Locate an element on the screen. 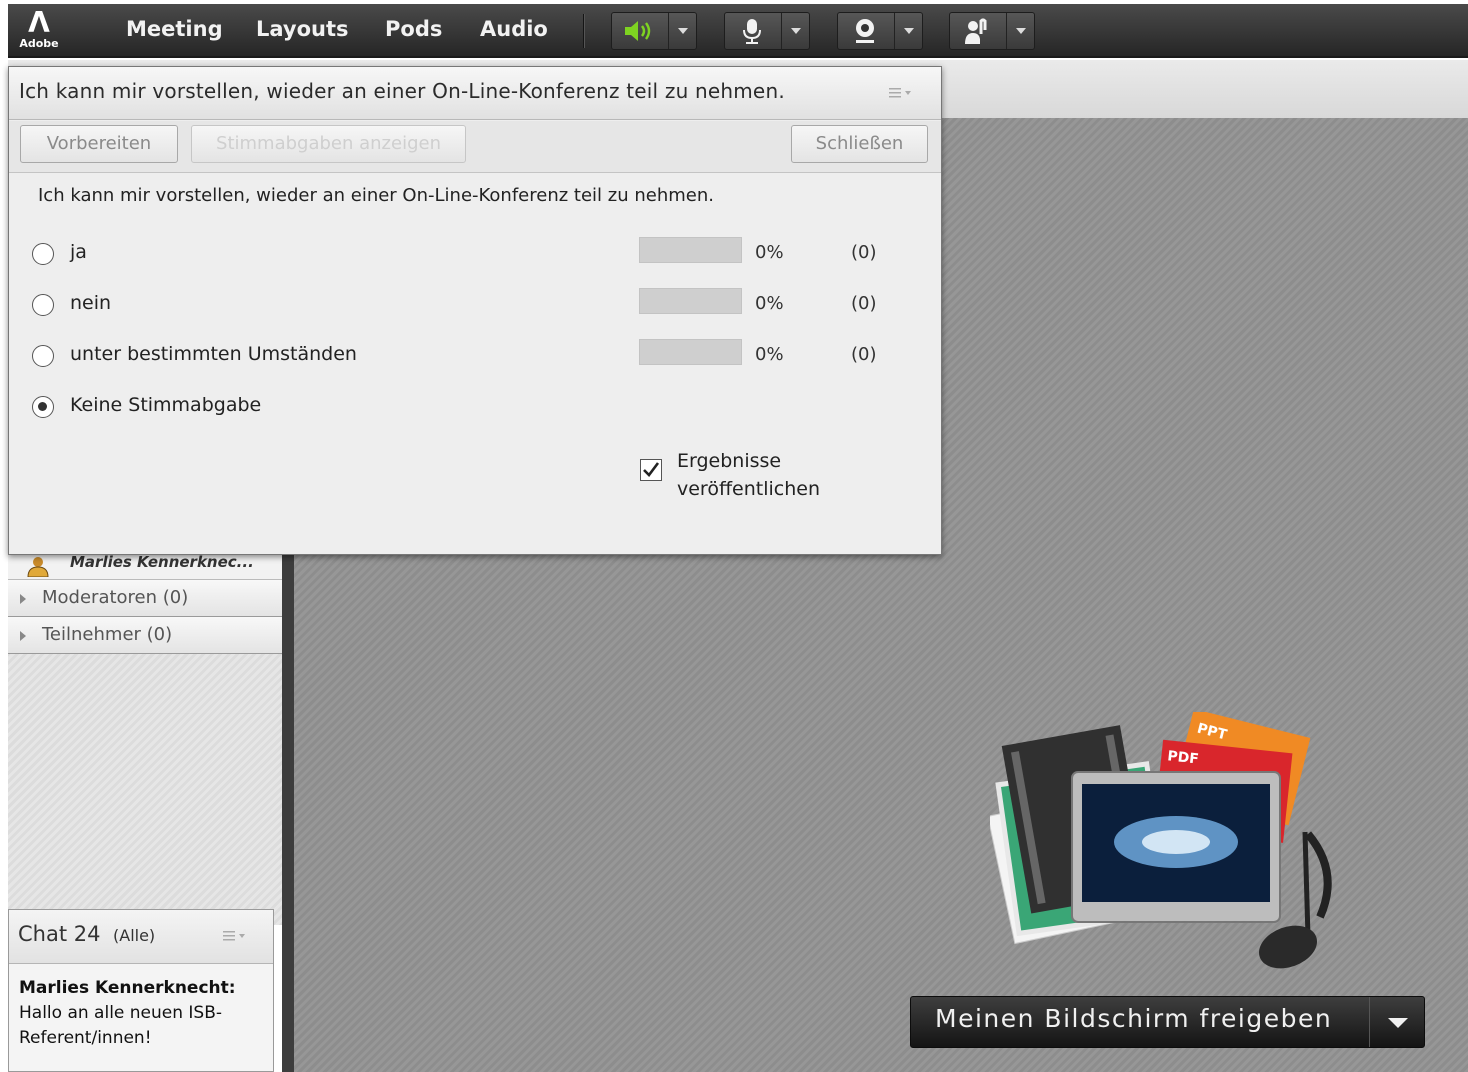 This screenshot has width=1468, height=1072. microphone-button is located at coordinates (767, 31).